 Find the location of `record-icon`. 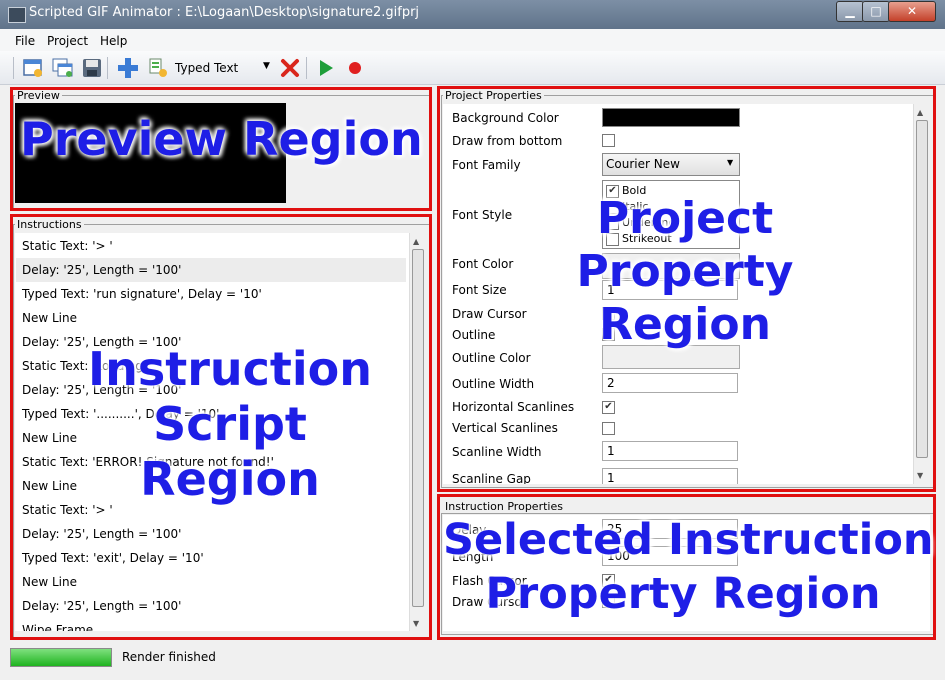

record-icon is located at coordinates (355, 68).